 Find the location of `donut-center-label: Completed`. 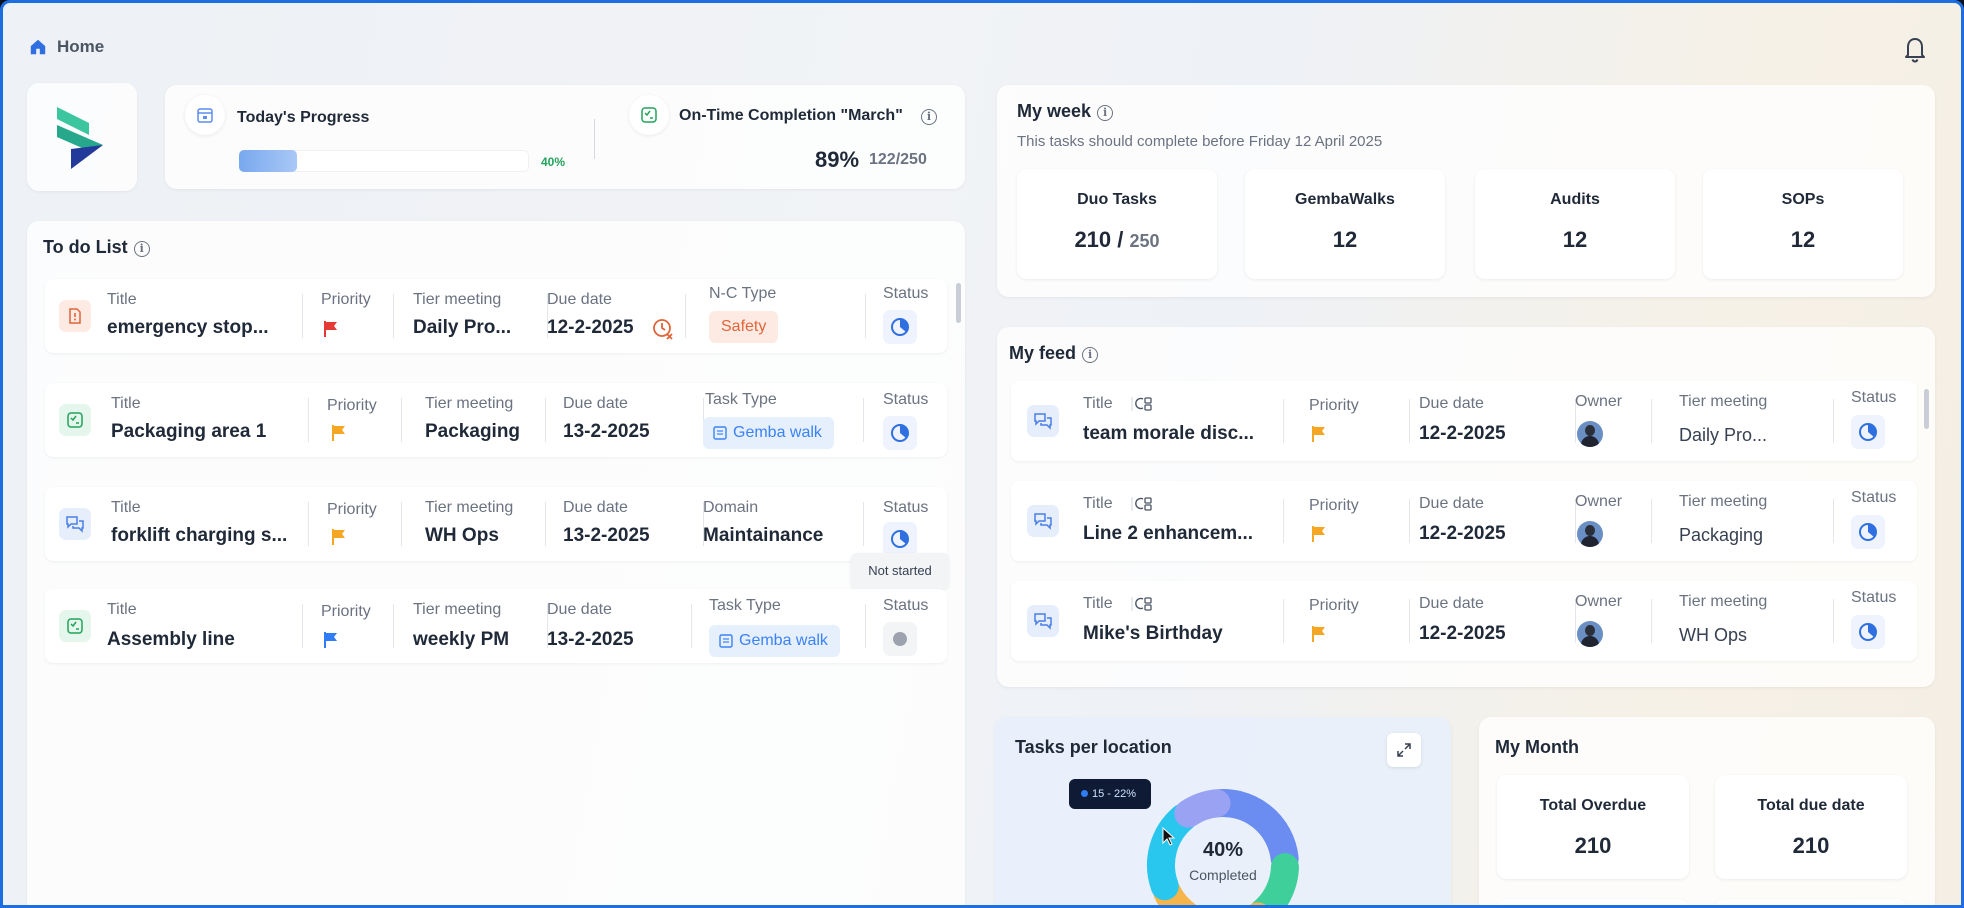

donut-center-label: Completed is located at coordinates (1223, 875).